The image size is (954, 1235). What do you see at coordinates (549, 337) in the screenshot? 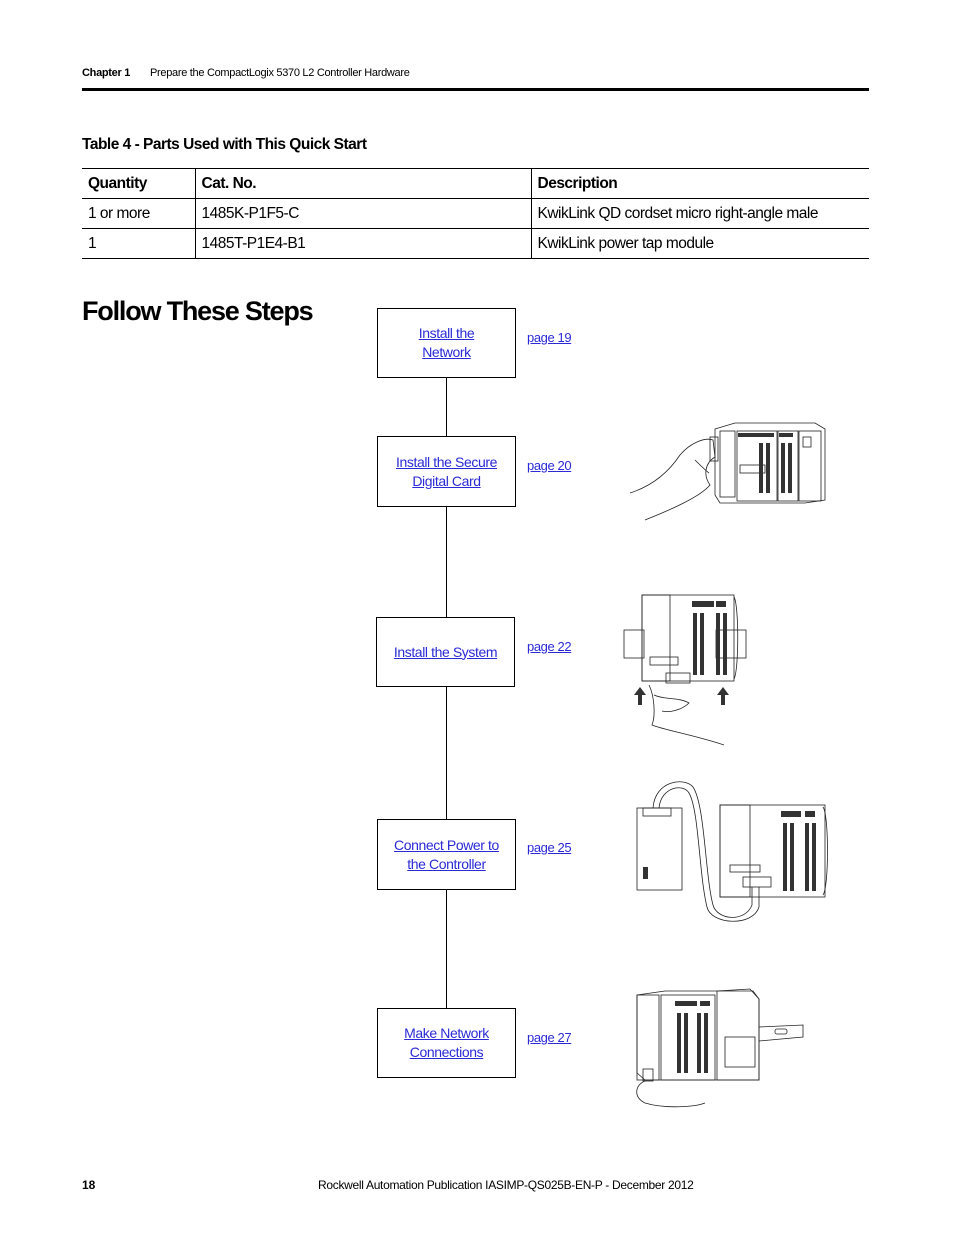
I see `page-link-19: page 19` at bounding box center [549, 337].